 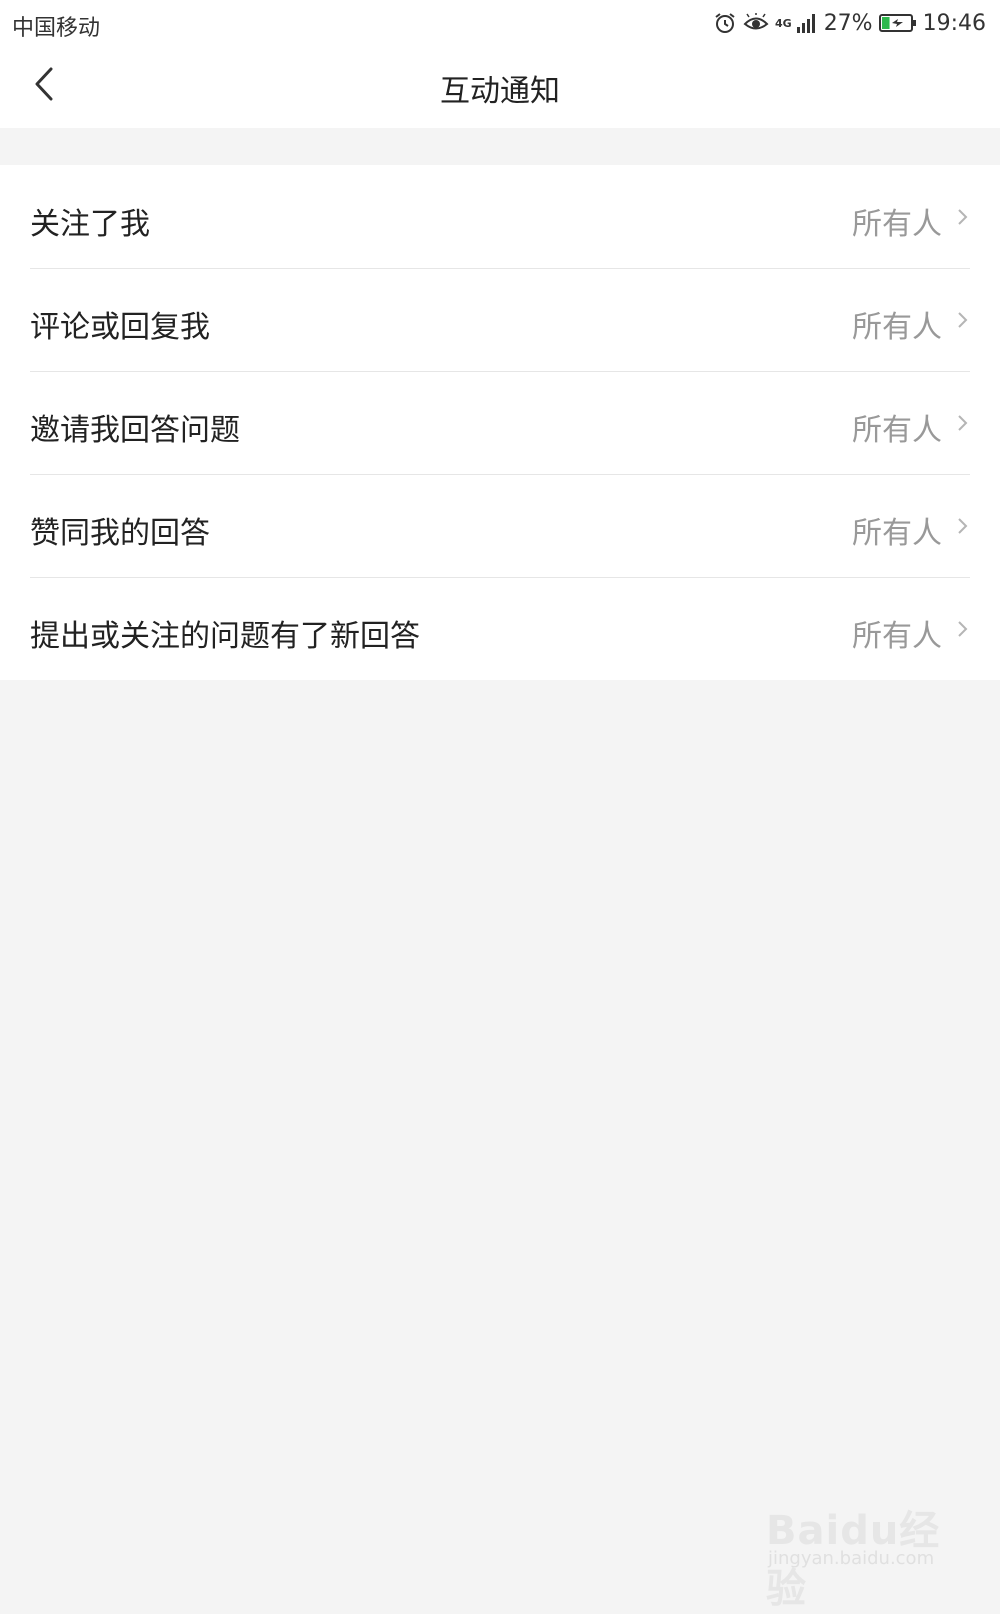 I want to click on watermark-url: jingyan.baidu.com, so click(x=851, y=1558).